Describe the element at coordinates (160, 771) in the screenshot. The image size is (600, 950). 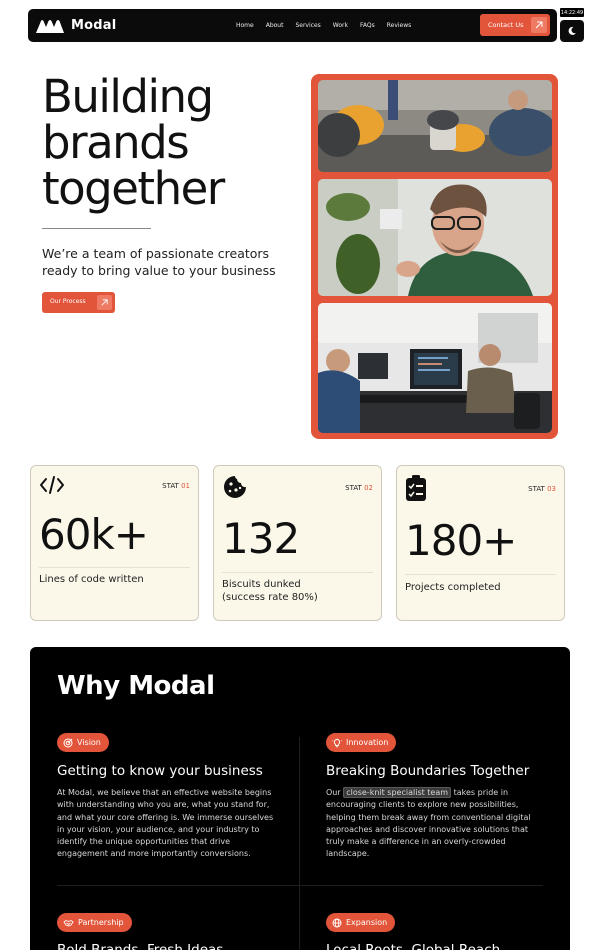
I see `feature-title: Getting to know your business` at that location.